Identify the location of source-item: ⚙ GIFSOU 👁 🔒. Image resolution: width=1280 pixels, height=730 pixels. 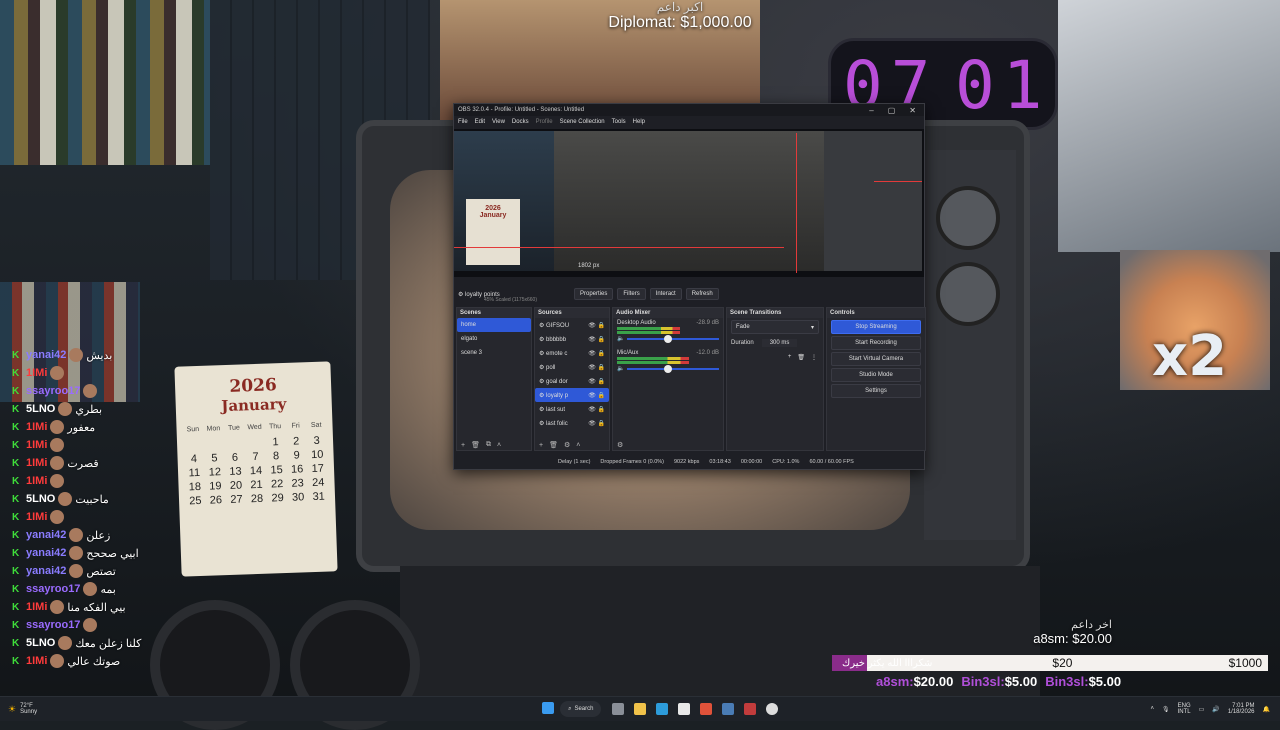
(572, 325).